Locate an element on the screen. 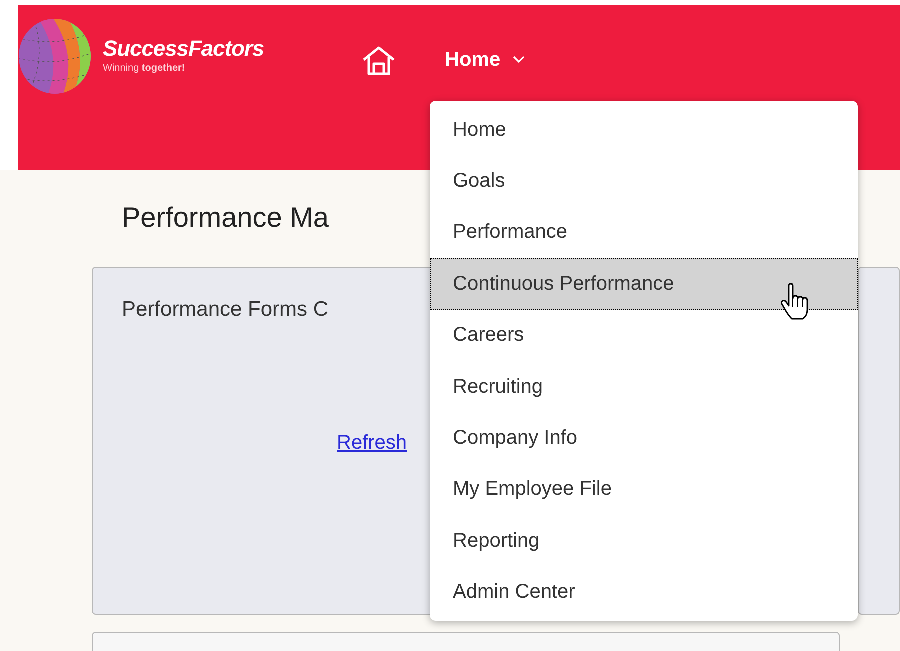 Image resolution: width=900 pixels, height=651 pixels. menu-item: Reporting is located at coordinates (644, 541).